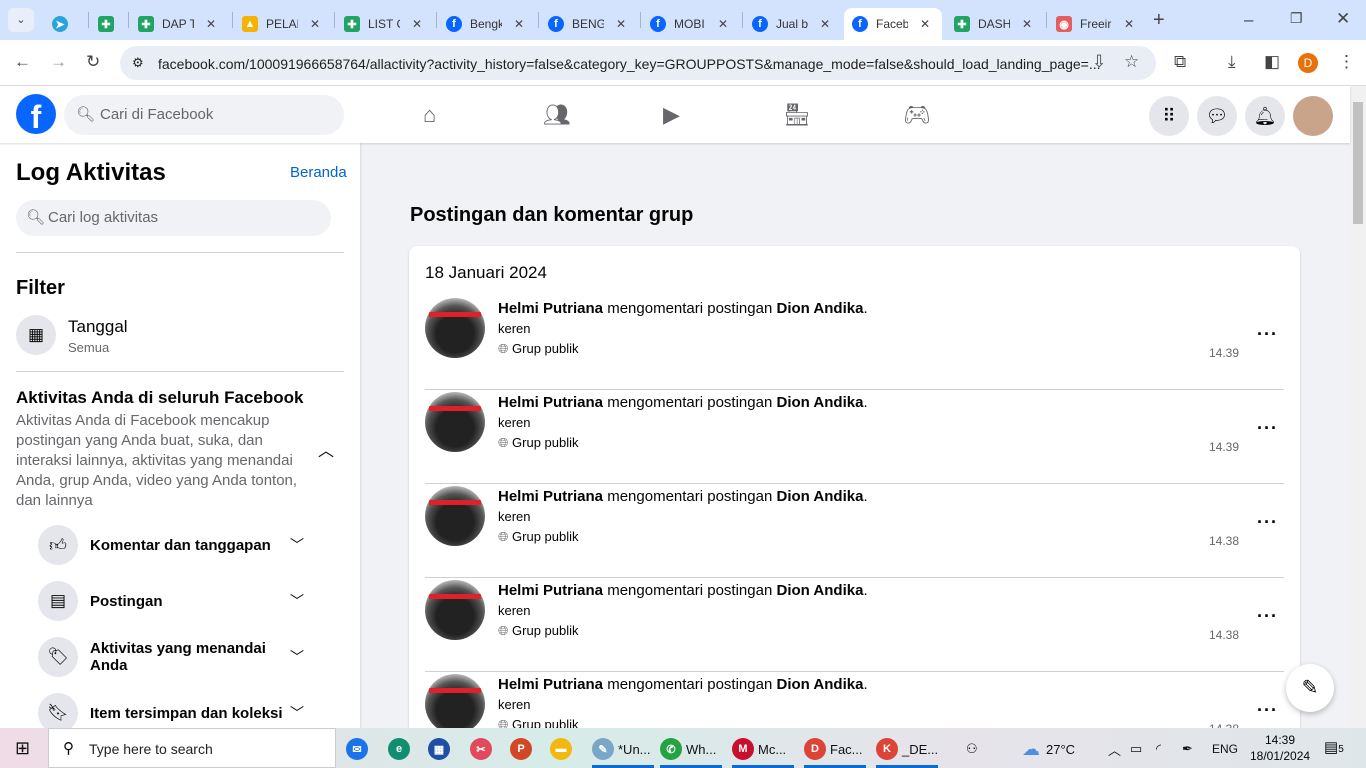 The width and height of the screenshot is (1366, 768). What do you see at coordinates (1097, 24) in the screenshot?
I see `browser-tab: ◉ Freeir ✕` at bounding box center [1097, 24].